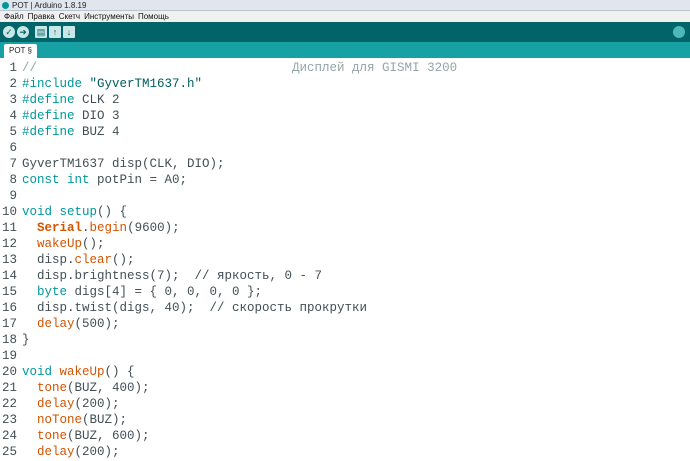 This screenshot has height=461, width=690. Describe the element at coordinates (78, 372) in the screenshot. I see `code-text: void wakeUp() {` at that location.